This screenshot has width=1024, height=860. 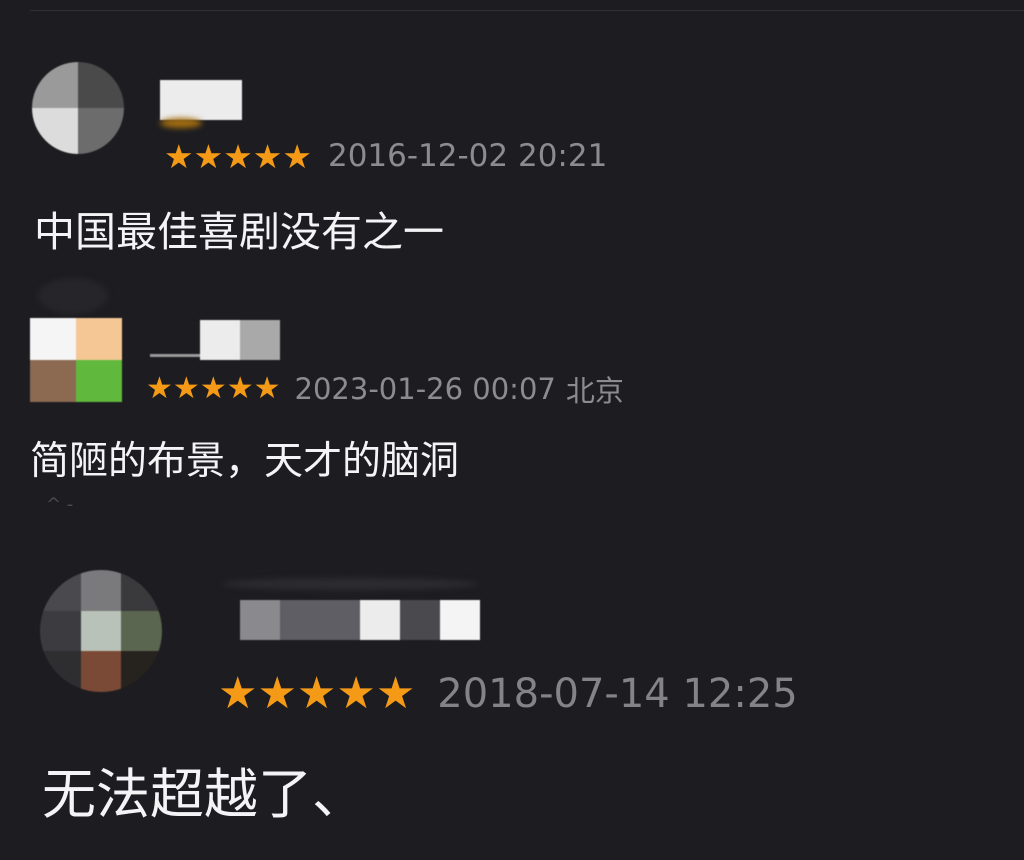 I want to click on avatar-smudge, so click(x=73, y=296).